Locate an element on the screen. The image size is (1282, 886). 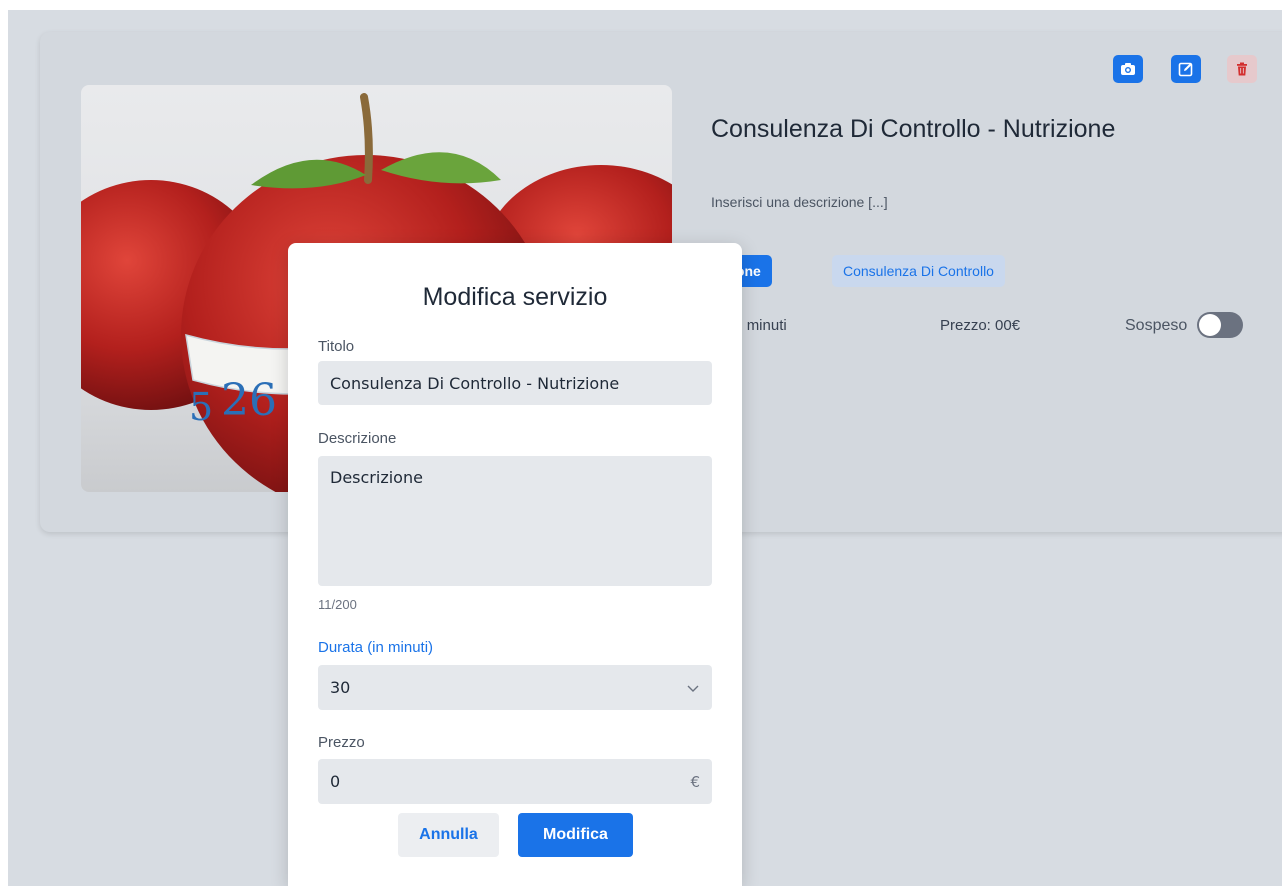
title-input-value: Consulenza Di Controllo - Nutrizione is located at coordinates (475, 383).